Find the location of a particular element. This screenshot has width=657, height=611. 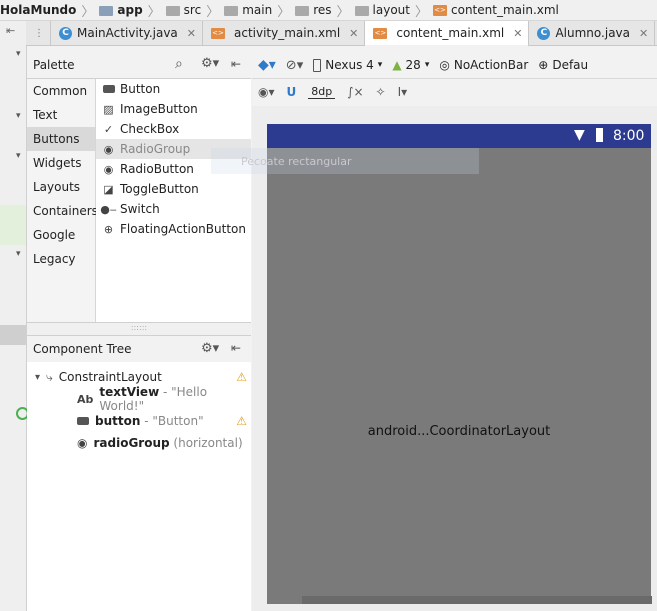

tab-overflow-icon: ⋮ is located at coordinates (38, 33).